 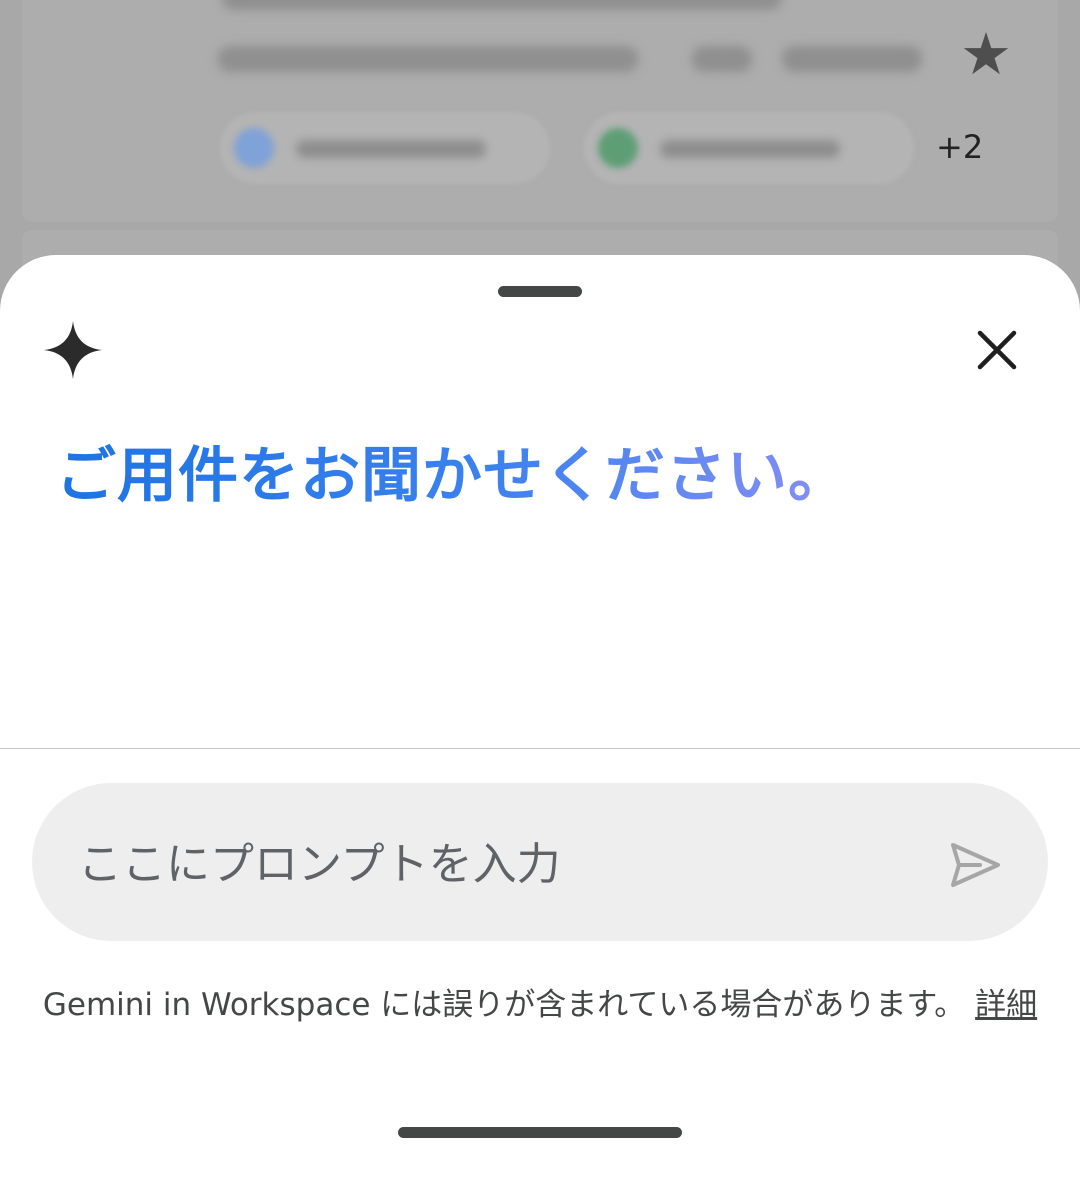 I want to click on sparkle-icon, so click(x=73, y=350).